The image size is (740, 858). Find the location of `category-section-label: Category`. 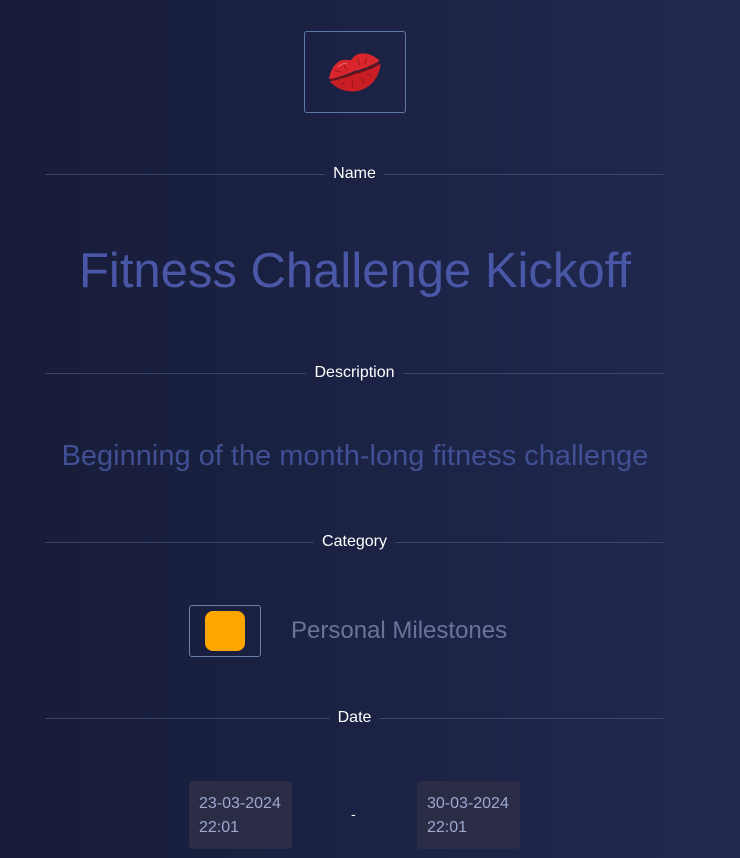

category-section-label: Category is located at coordinates (354, 541).